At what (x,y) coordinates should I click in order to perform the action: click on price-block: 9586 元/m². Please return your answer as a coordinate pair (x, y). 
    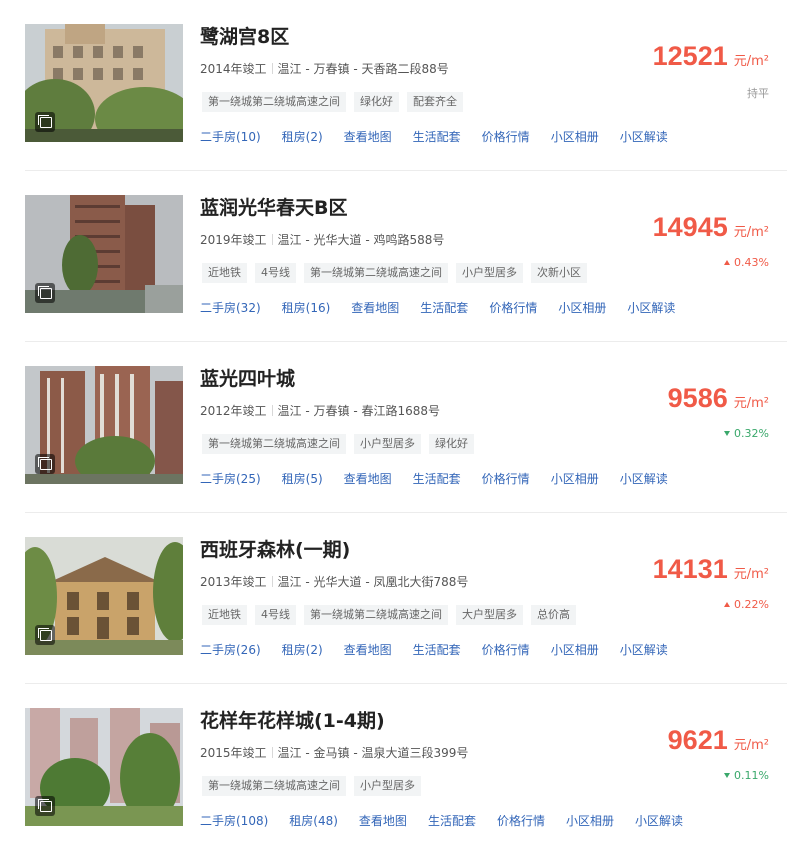
    Looking at the image, I should click on (718, 398).